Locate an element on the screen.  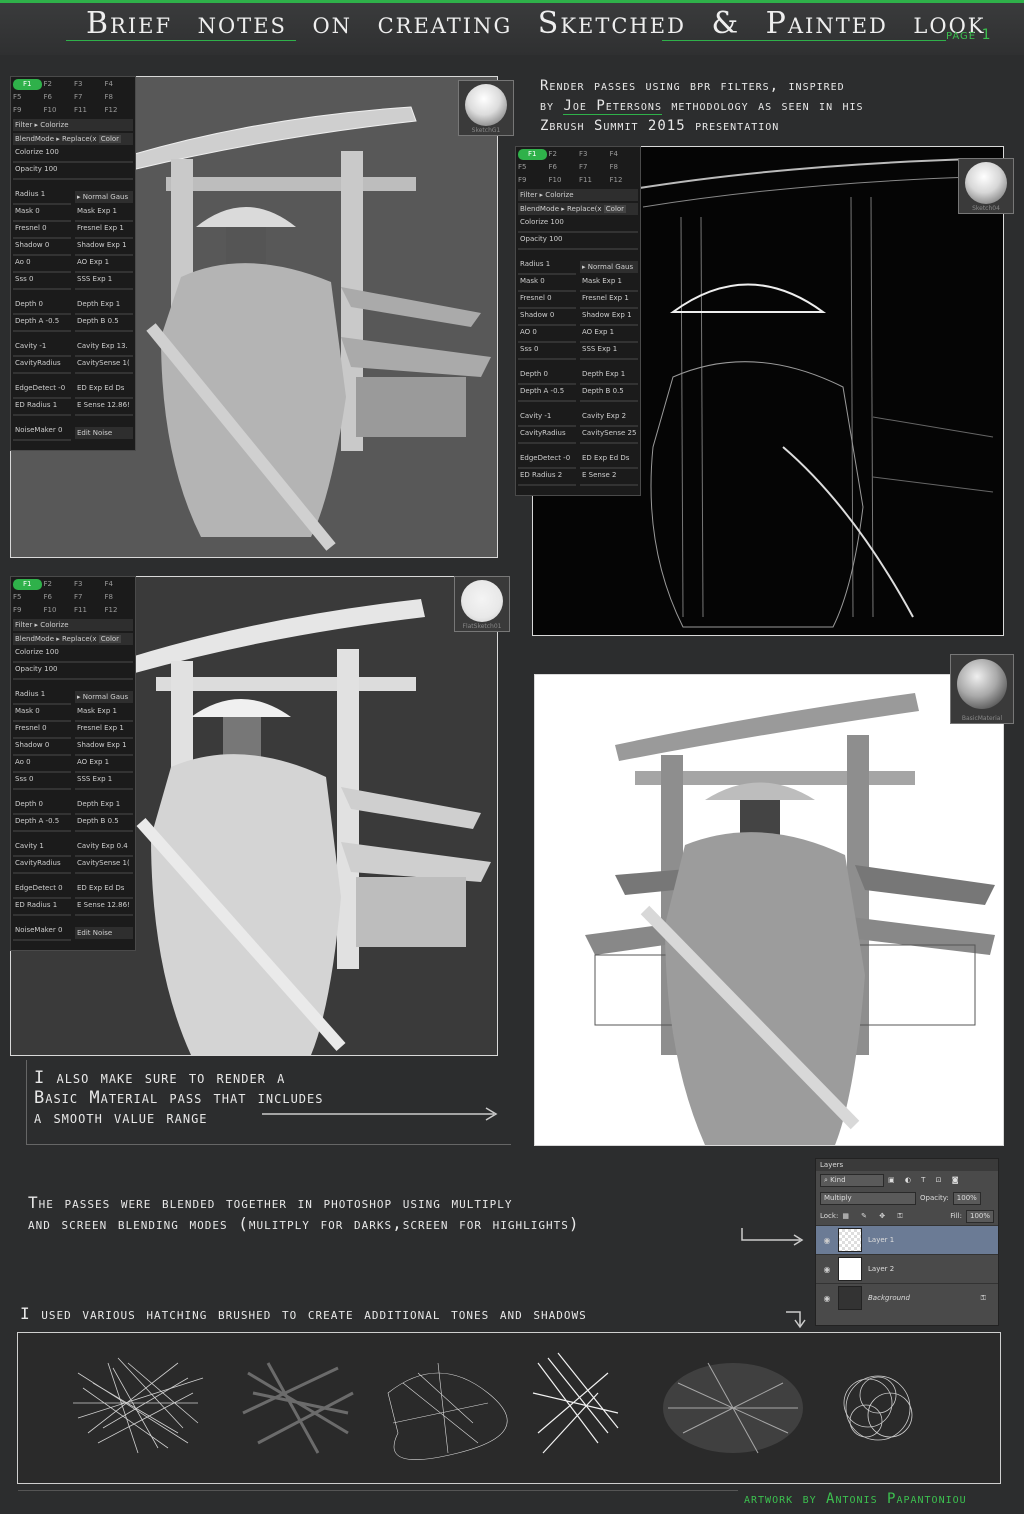
layers-tab: Layers is located at coordinates (907, 1165).